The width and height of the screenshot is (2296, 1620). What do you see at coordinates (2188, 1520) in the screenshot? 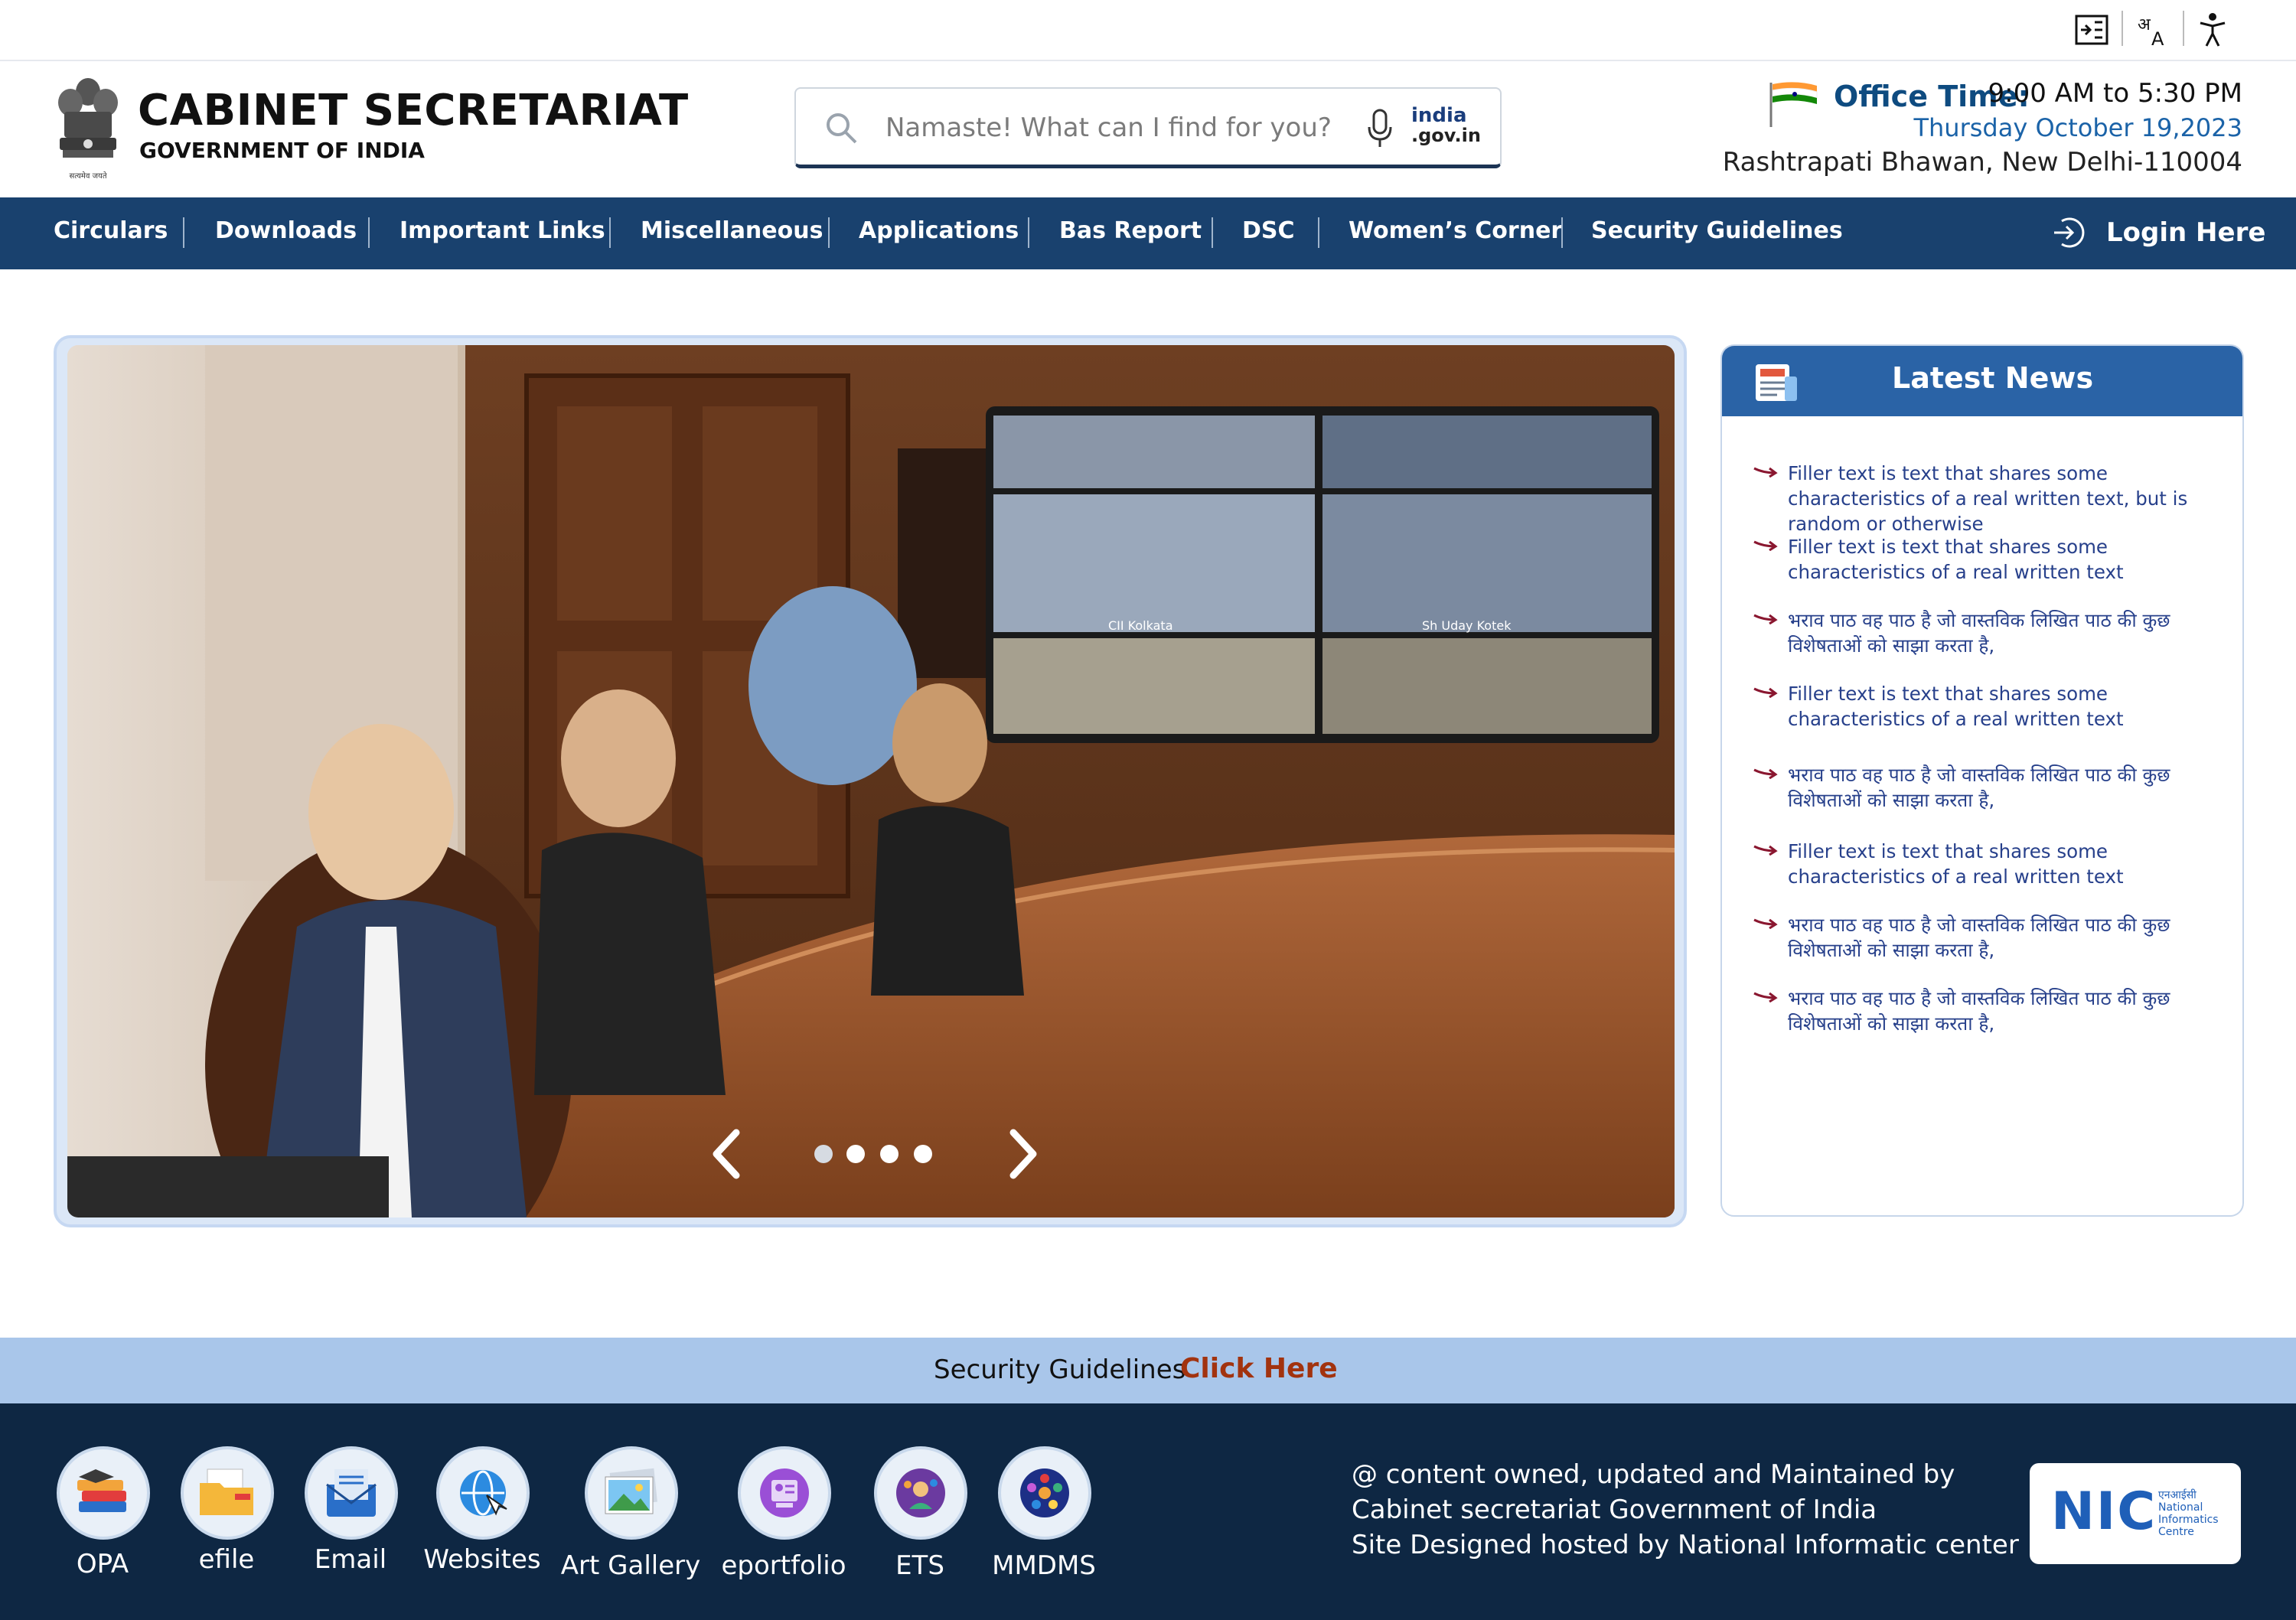
I see `nic-logo-line: Informatics` at bounding box center [2188, 1520].